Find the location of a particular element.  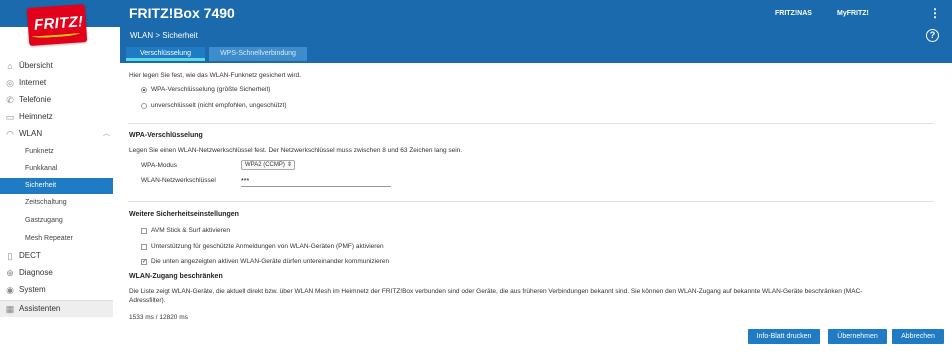

breadcrumb-bar: WLAN > Sicherheit ? is located at coordinates (536, 36).